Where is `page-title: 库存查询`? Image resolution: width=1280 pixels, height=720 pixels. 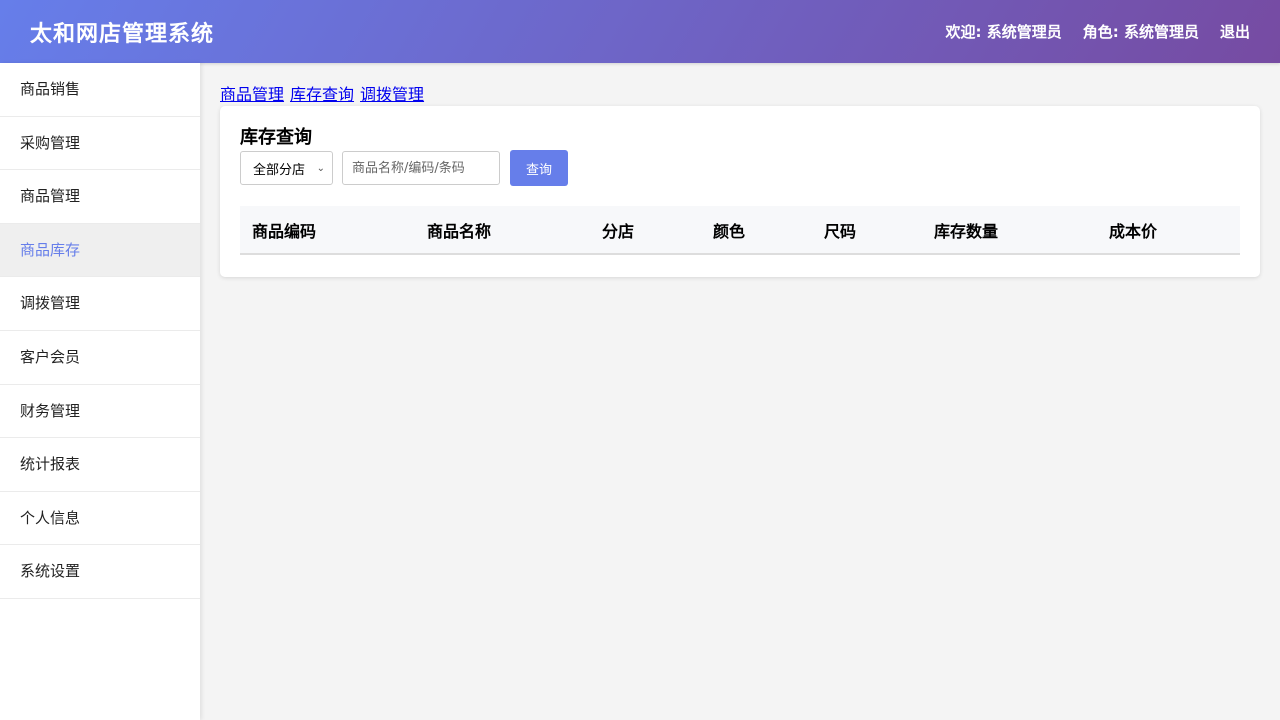
page-title: 库存查询 is located at coordinates (276, 137).